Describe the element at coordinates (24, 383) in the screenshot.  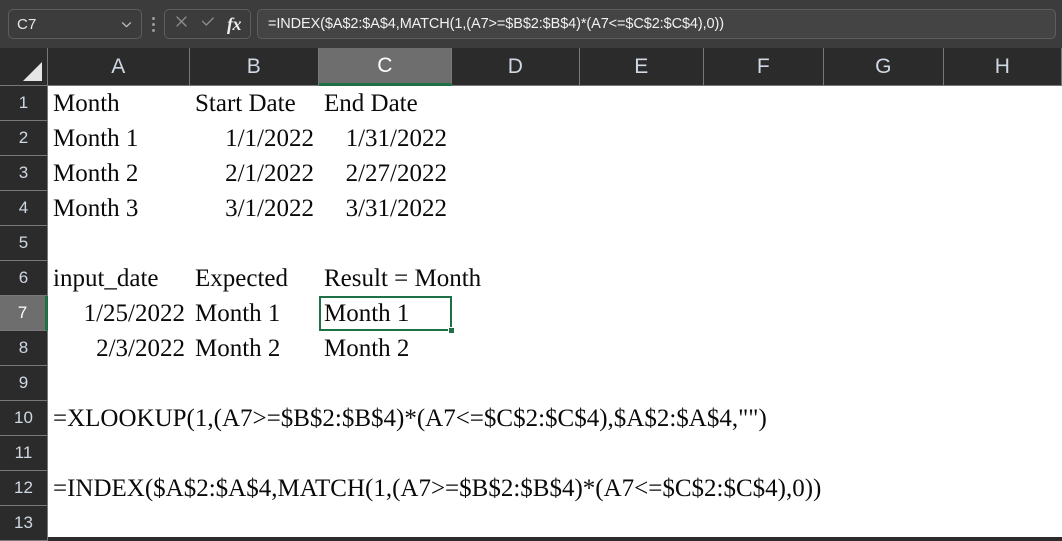
I see `row-header-9: 9` at that location.